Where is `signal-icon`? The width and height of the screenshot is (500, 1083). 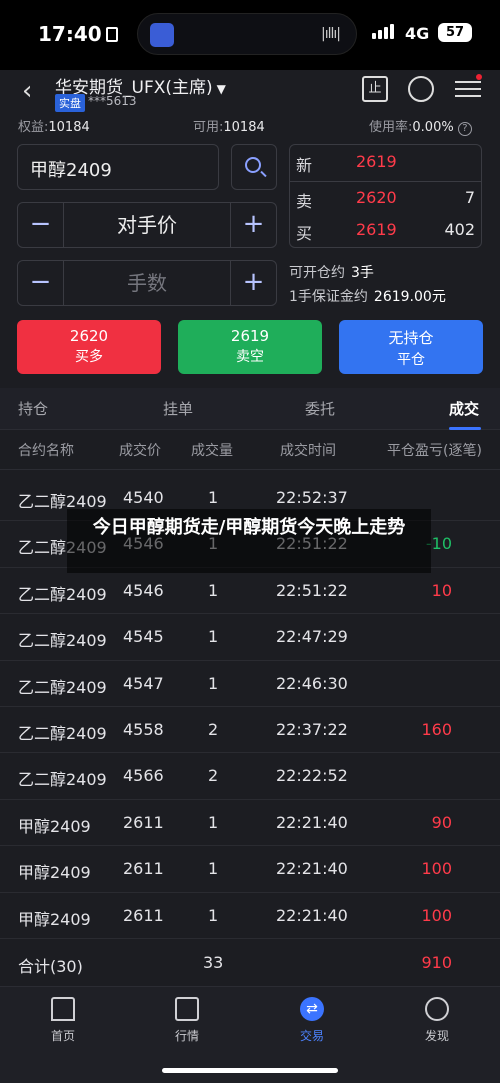
signal-icon is located at coordinates (384, 33).